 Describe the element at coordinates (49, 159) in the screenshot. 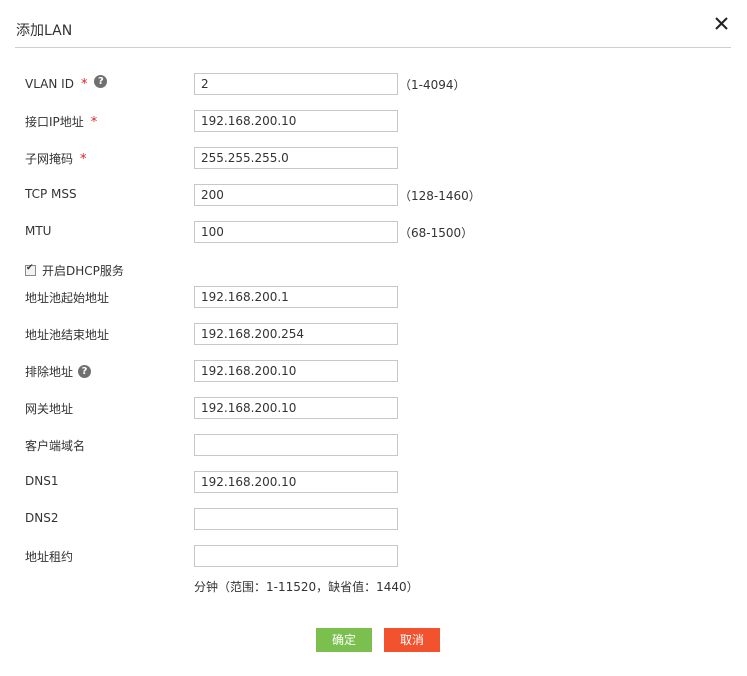

I see `subnet-mask-label: 子网掩码` at that location.